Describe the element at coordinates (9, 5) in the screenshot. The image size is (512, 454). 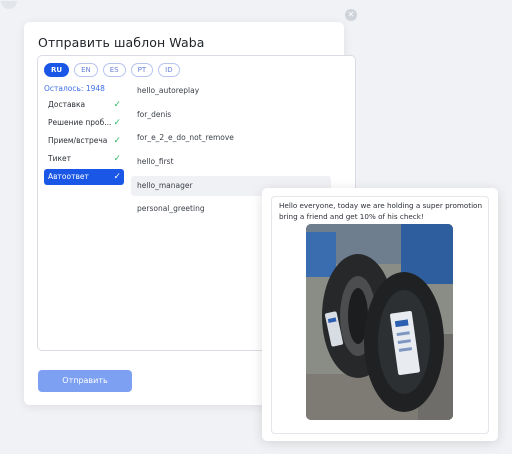
I see `corner-decoration-icon` at that location.